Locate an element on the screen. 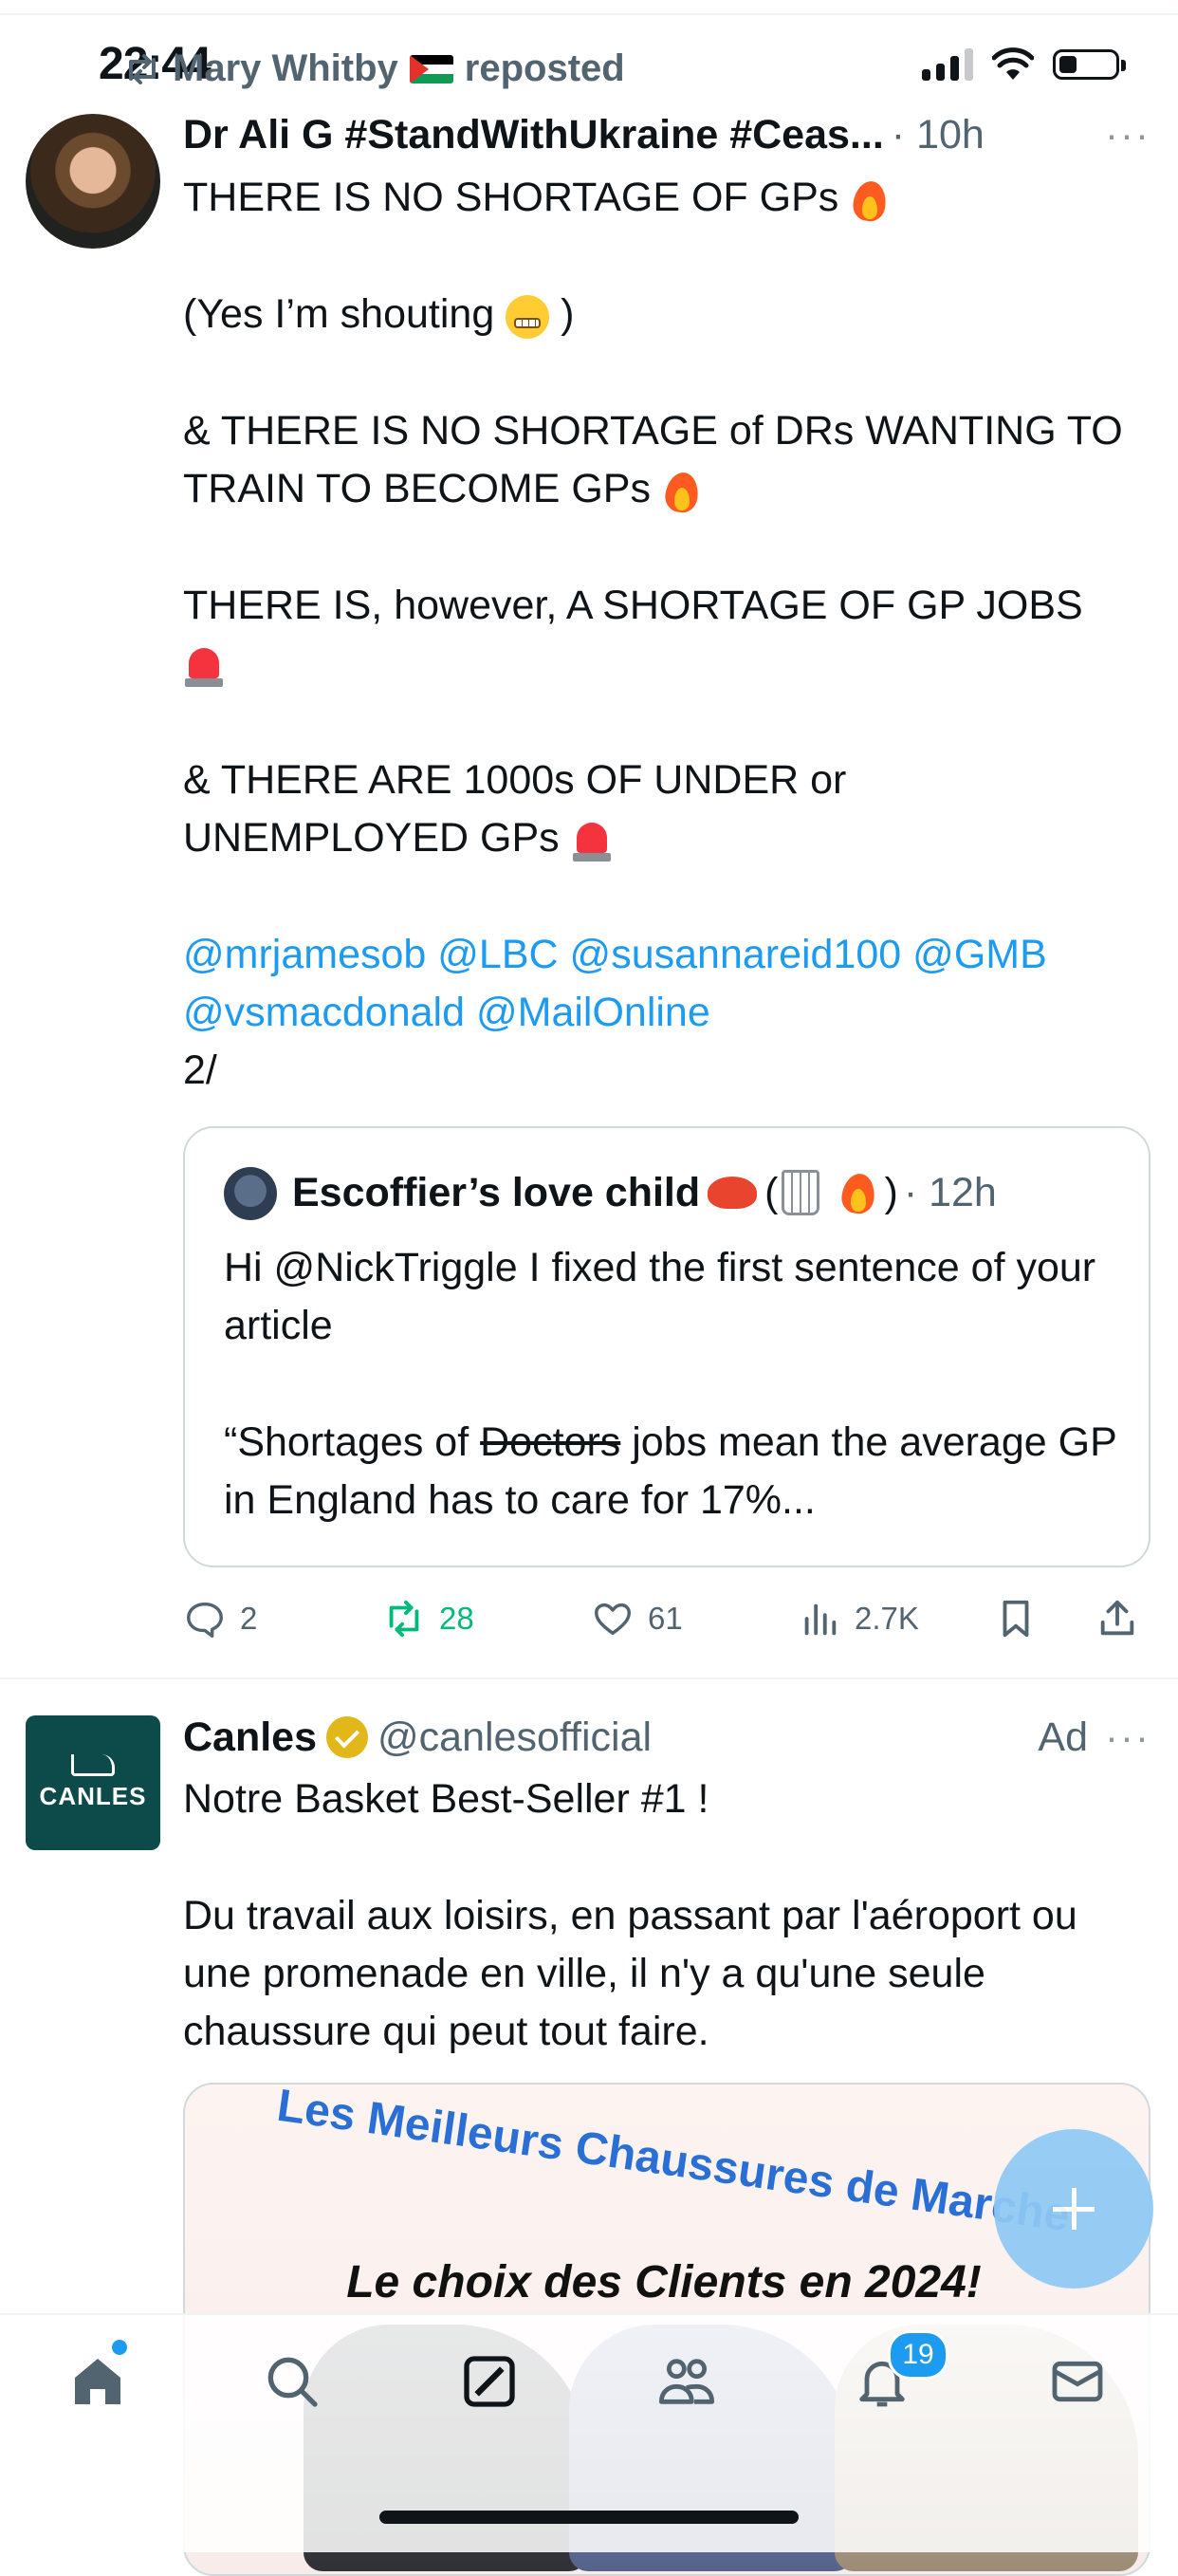  reply-button: 2 is located at coordinates (220, 1618).